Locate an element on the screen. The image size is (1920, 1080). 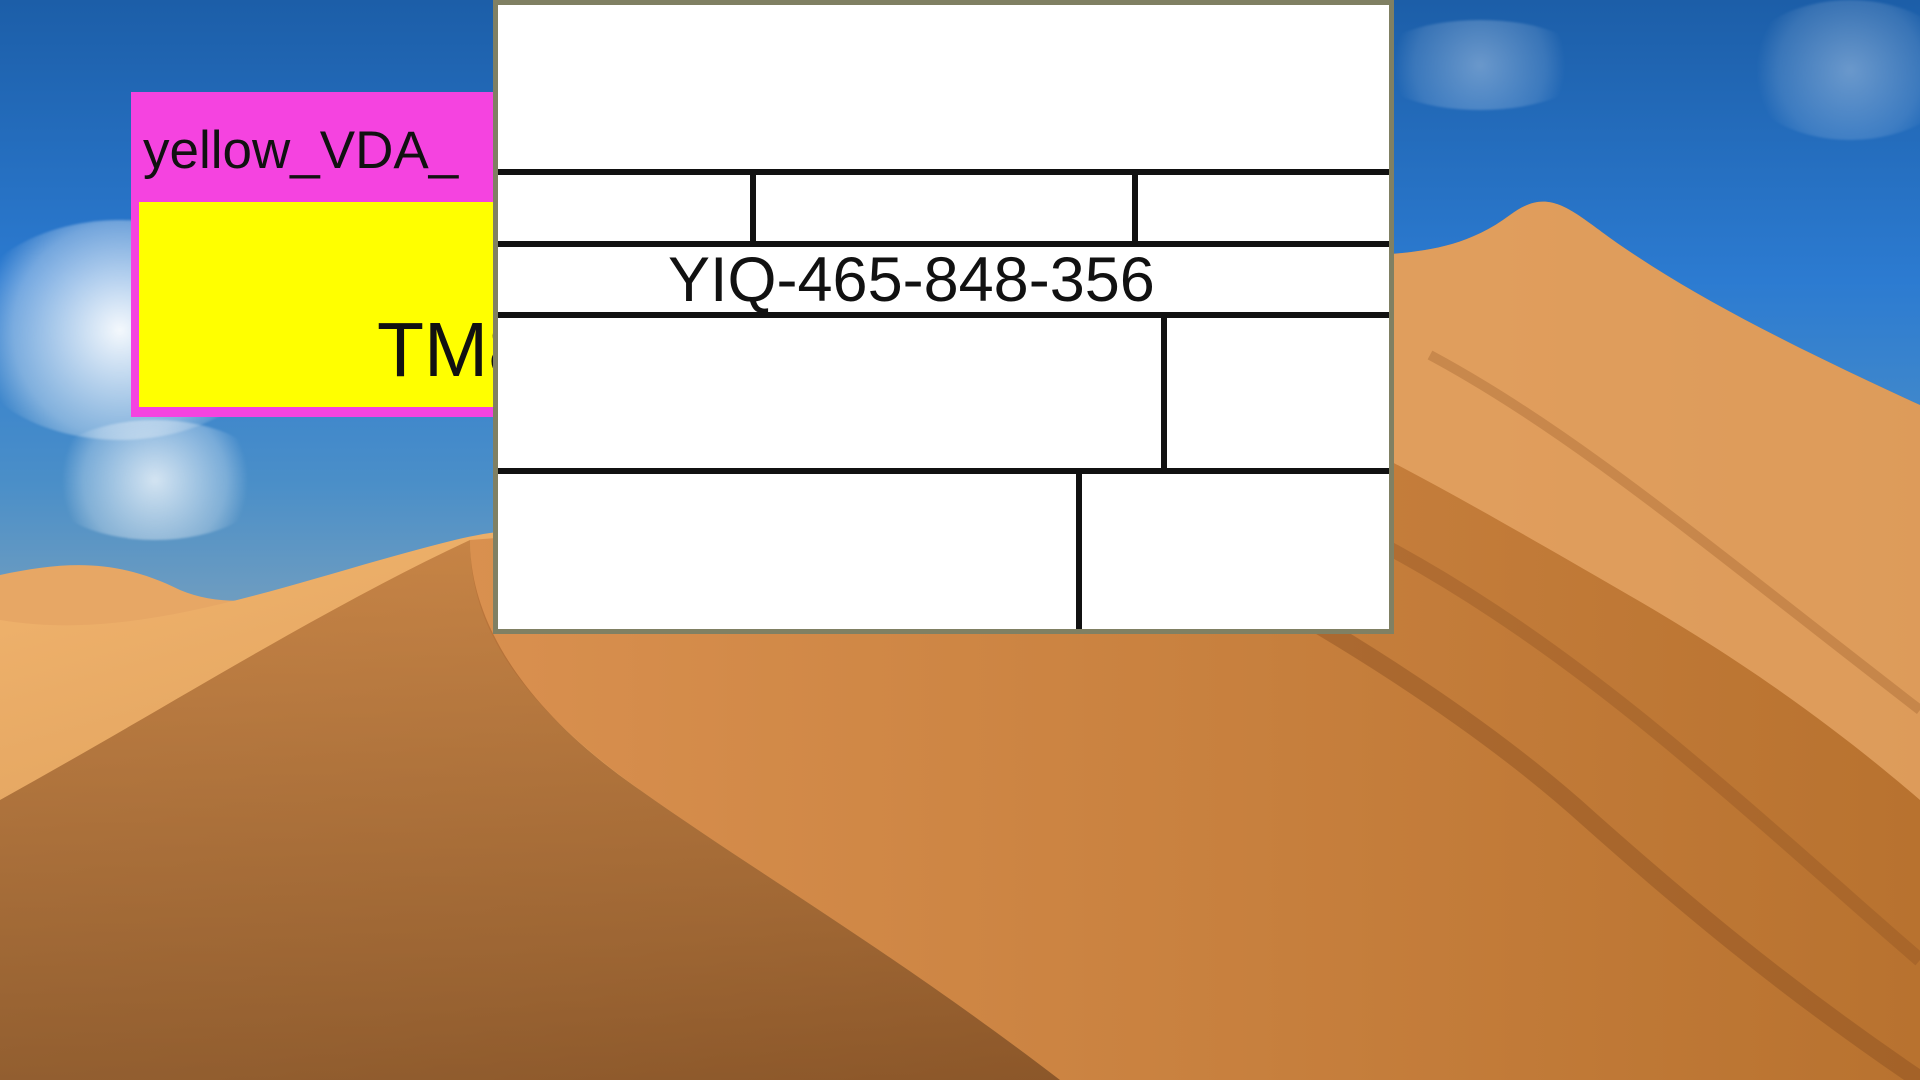
bottom-left-cell is located at coordinates (787, 551).